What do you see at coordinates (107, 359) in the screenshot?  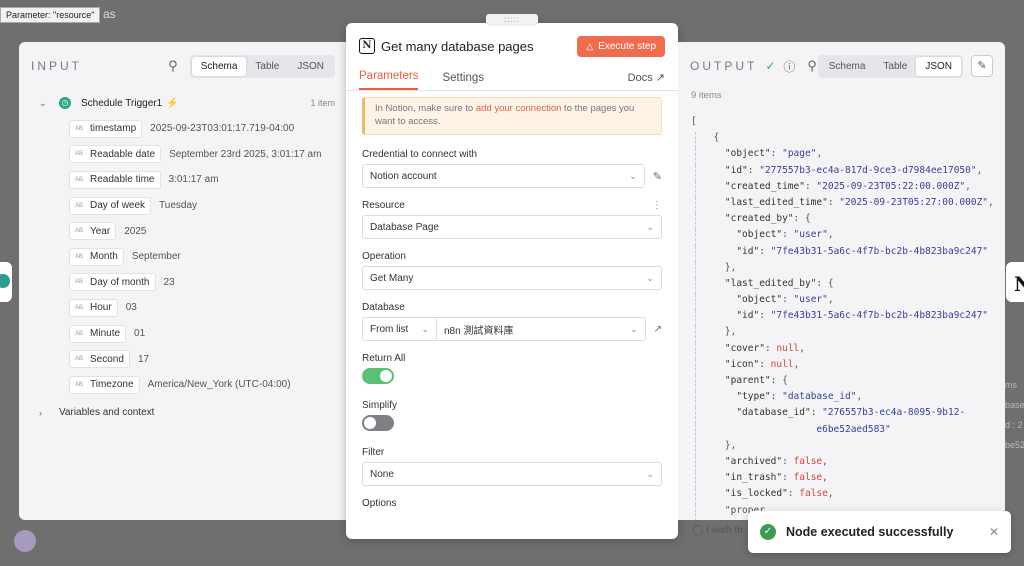 I see `field-key: Second` at bounding box center [107, 359].